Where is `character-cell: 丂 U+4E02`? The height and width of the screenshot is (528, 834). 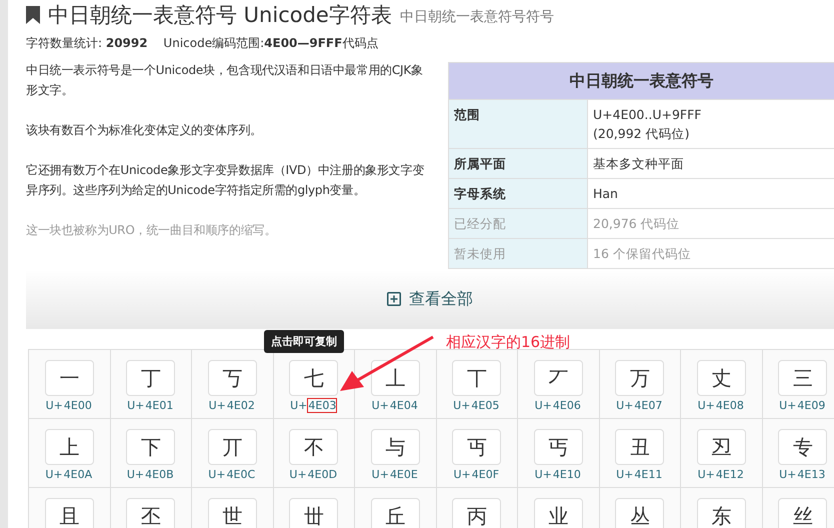
character-cell: 丂 U+4E02 is located at coordinates (233, 384).